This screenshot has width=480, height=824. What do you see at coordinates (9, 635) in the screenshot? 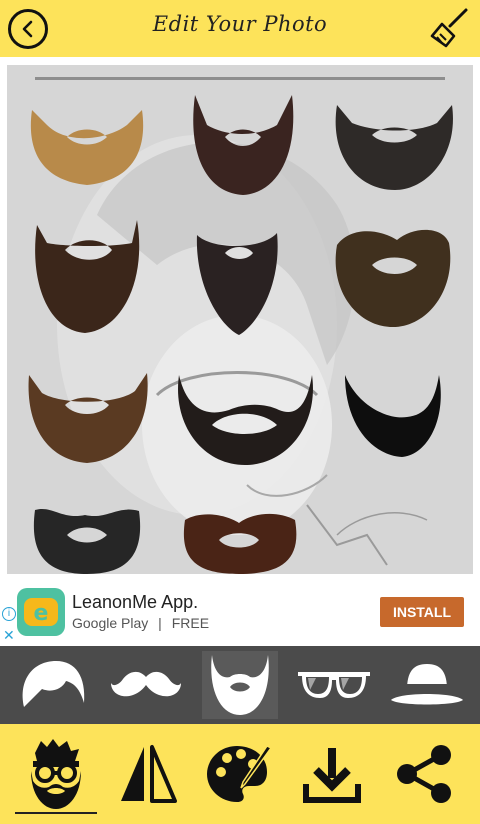
I see `ad-close-icon: ✕` at bounding box center [9, 635].